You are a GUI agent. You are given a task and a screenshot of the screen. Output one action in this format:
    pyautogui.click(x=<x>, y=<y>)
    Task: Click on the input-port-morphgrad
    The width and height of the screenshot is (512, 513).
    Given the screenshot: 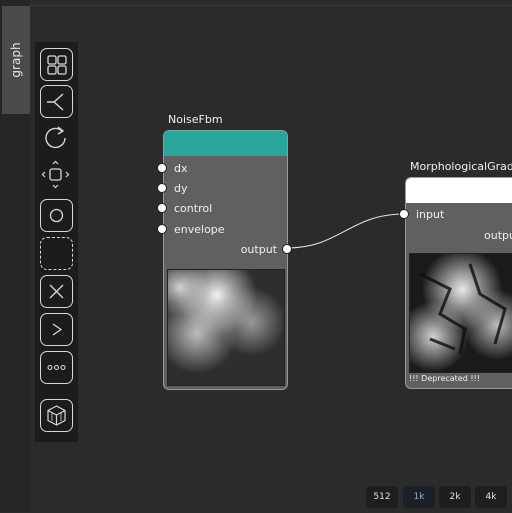 What is the action you would take?
    pyautogui.click(x=404, y=214)
    